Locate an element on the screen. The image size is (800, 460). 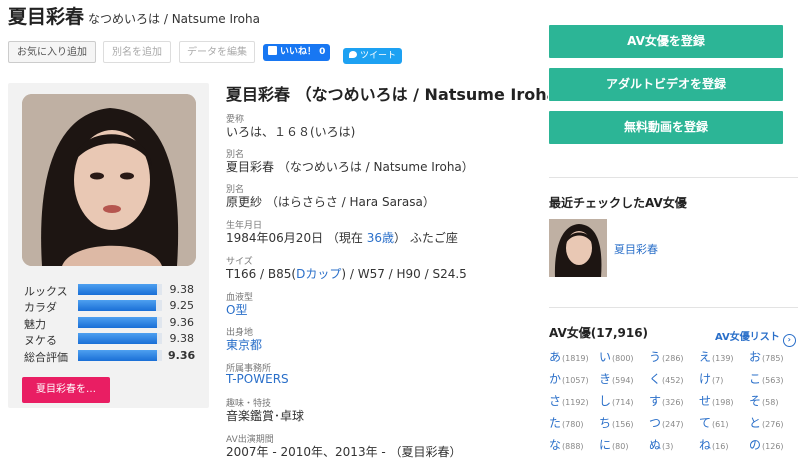
kana-count: (80) is located at coordinates (620, 446).